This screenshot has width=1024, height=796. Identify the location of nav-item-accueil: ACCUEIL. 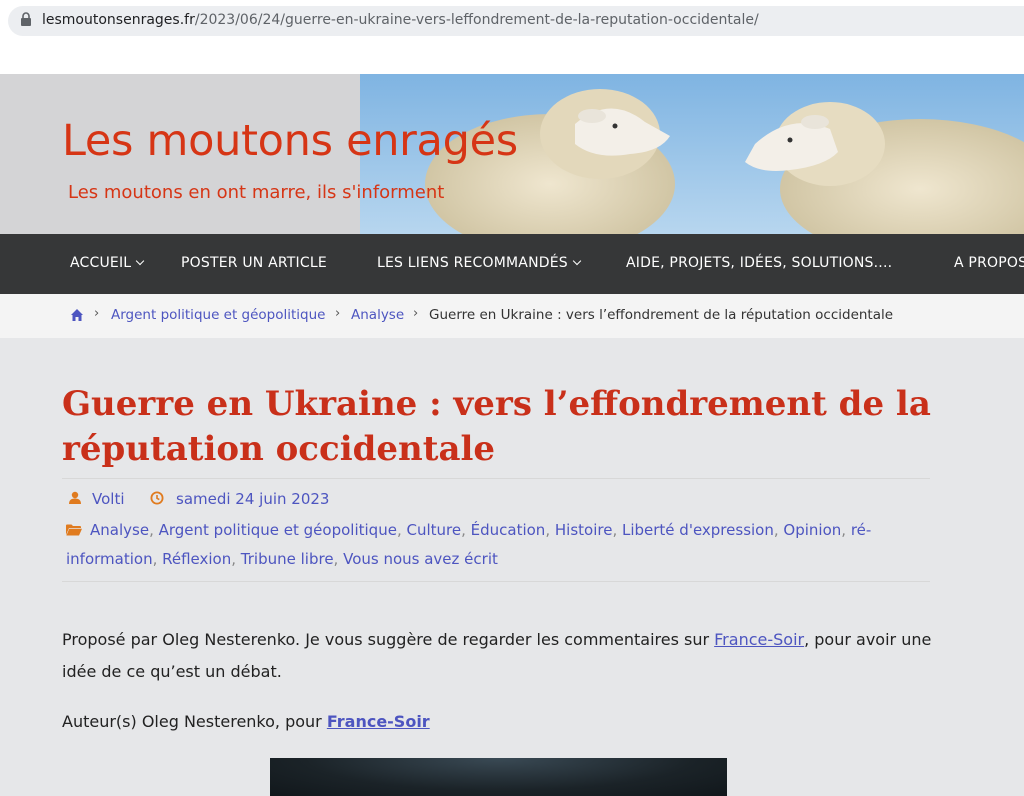
(107, 263).